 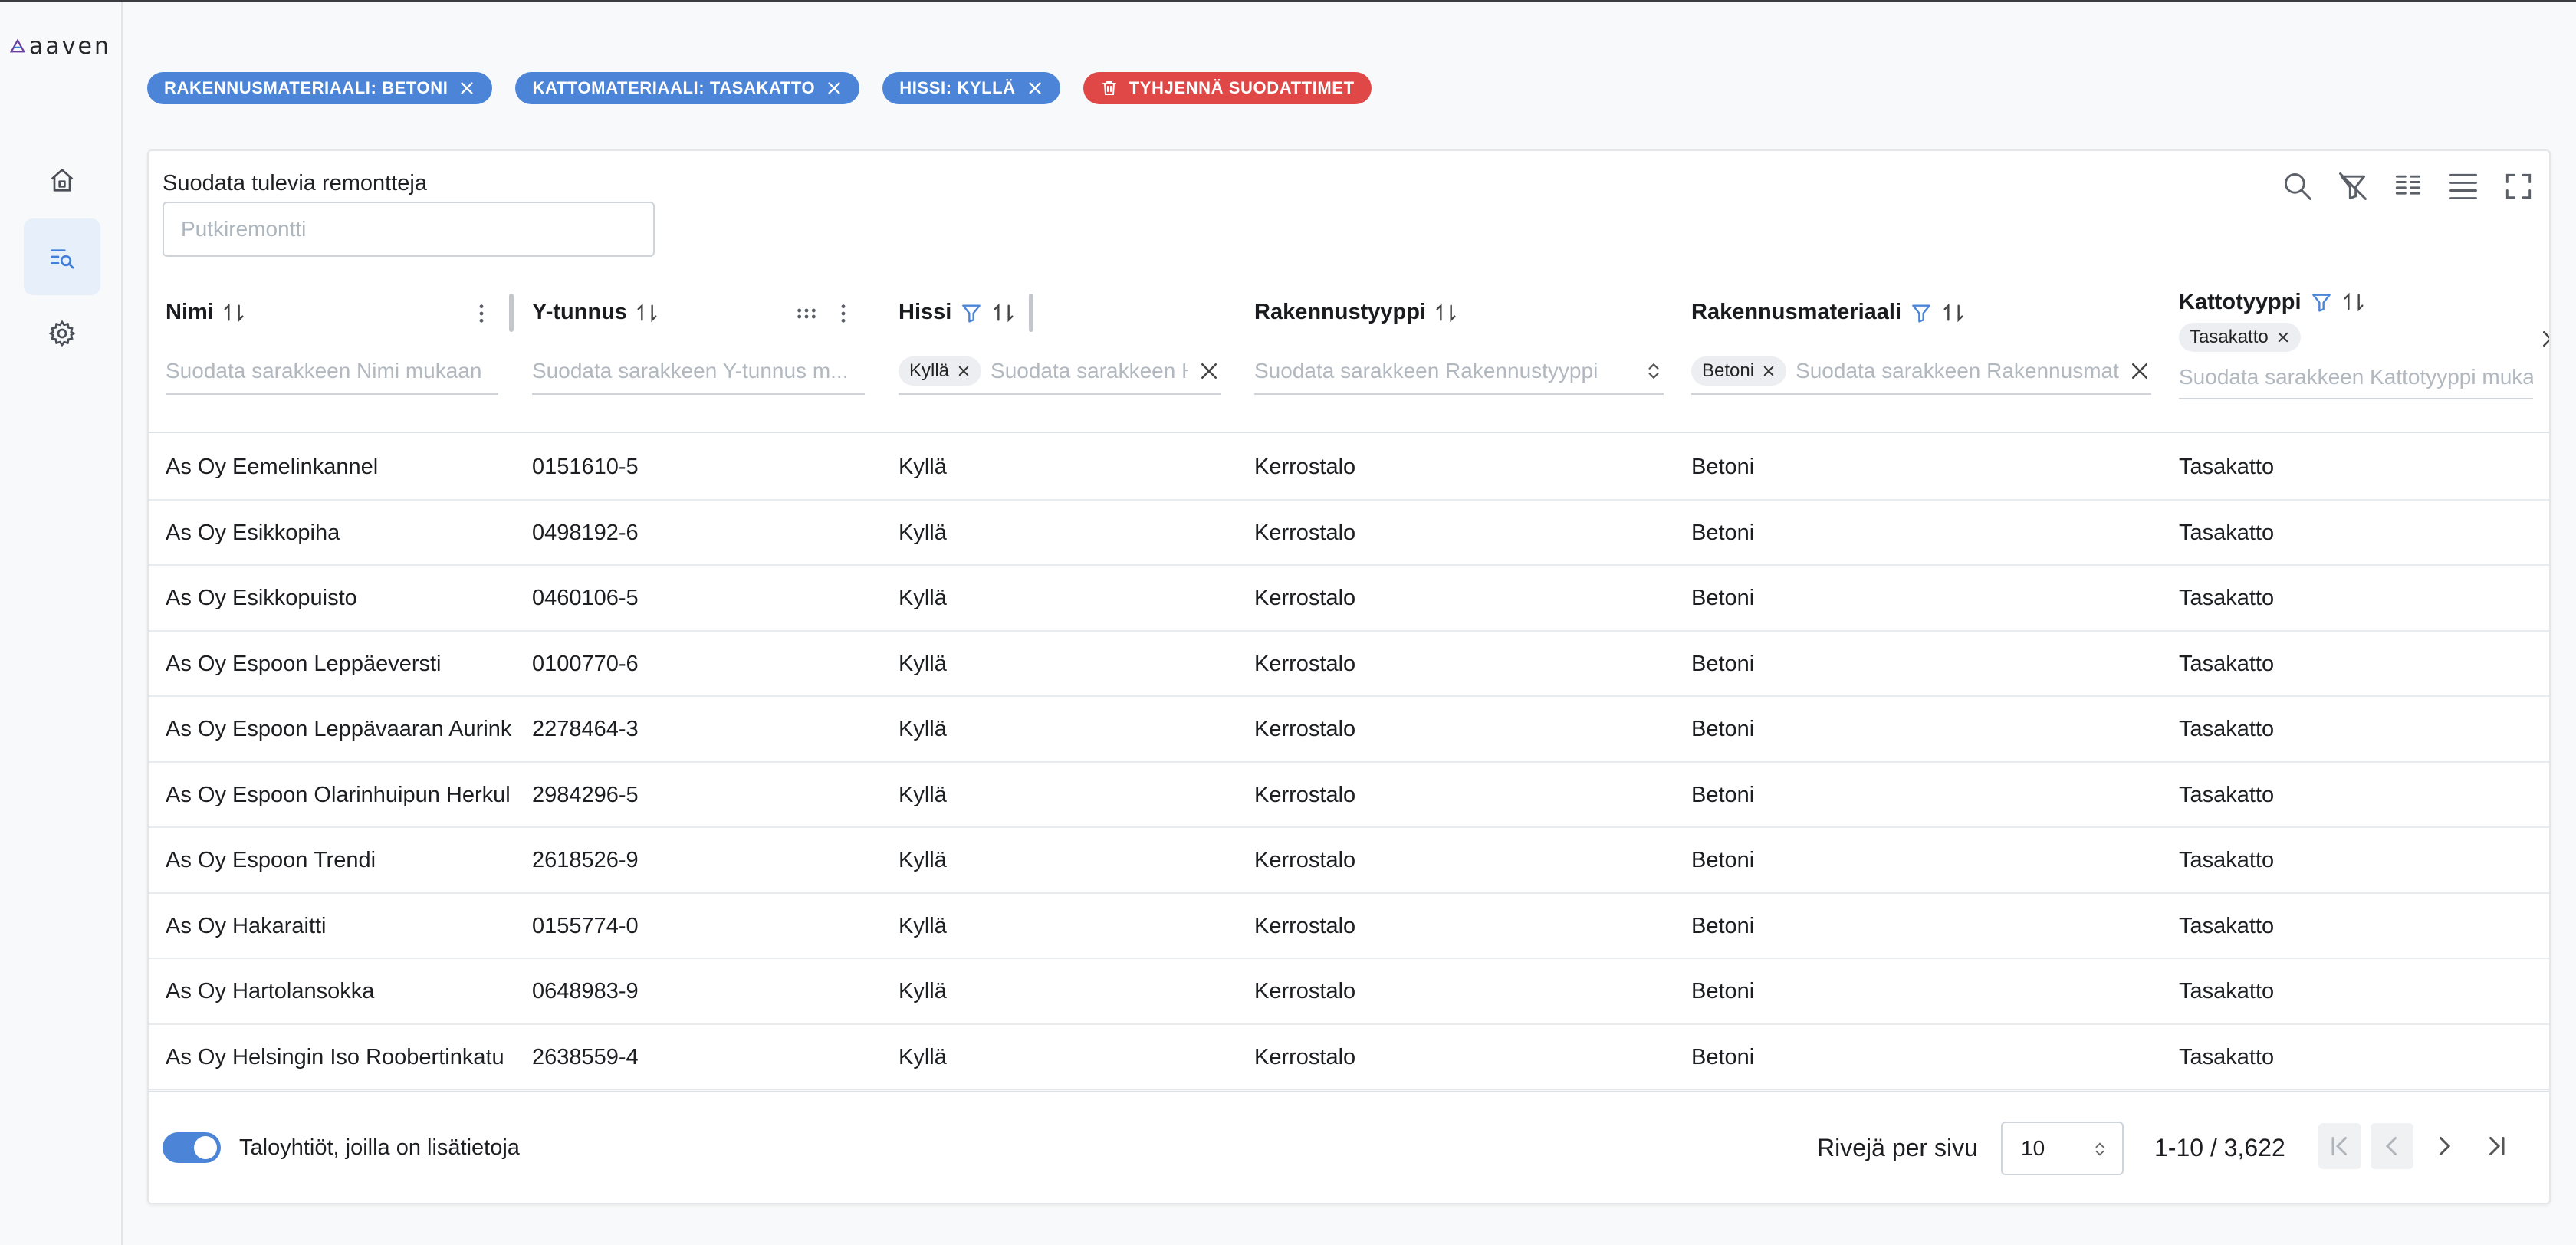 I want to click on rows-per-page-select: 10, so click(x=2063, y=1148).